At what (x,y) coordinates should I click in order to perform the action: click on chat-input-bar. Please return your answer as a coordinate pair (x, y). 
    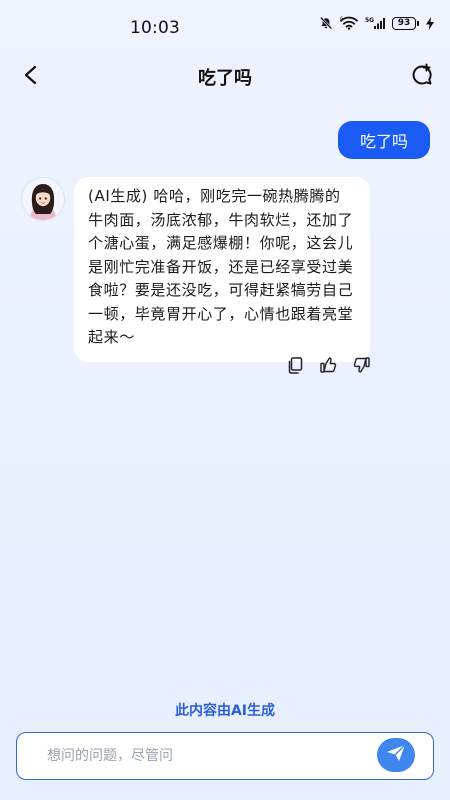
    Looking at the image, I should click on (225, 756).